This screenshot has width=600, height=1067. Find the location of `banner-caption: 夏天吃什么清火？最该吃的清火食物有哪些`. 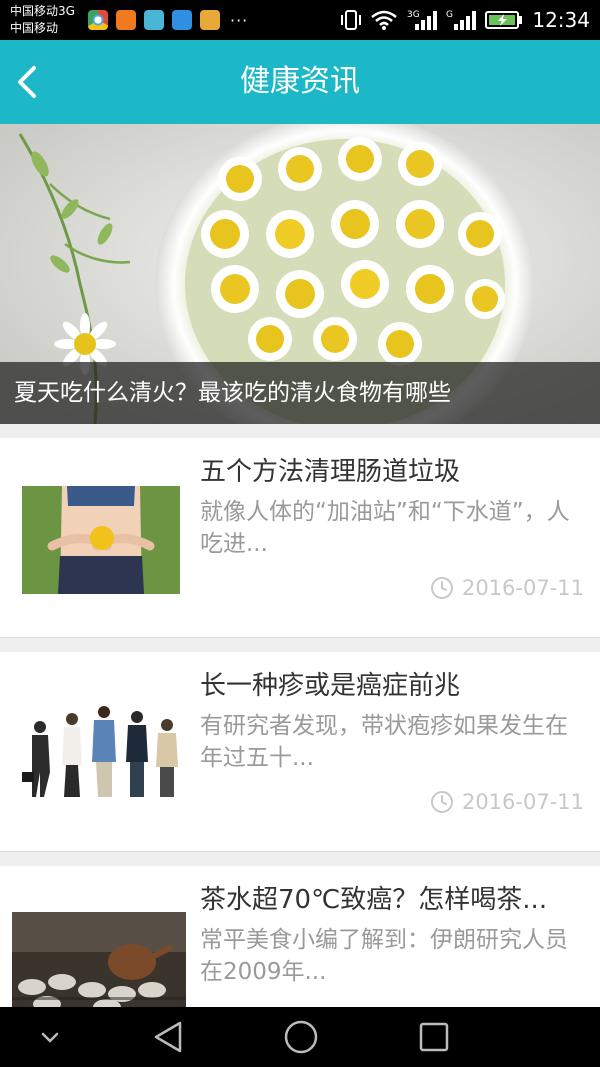

banner-caption: 夏天吃什么清火？最该吃的清火食物有哪些 is located at coordinates (300, 393).